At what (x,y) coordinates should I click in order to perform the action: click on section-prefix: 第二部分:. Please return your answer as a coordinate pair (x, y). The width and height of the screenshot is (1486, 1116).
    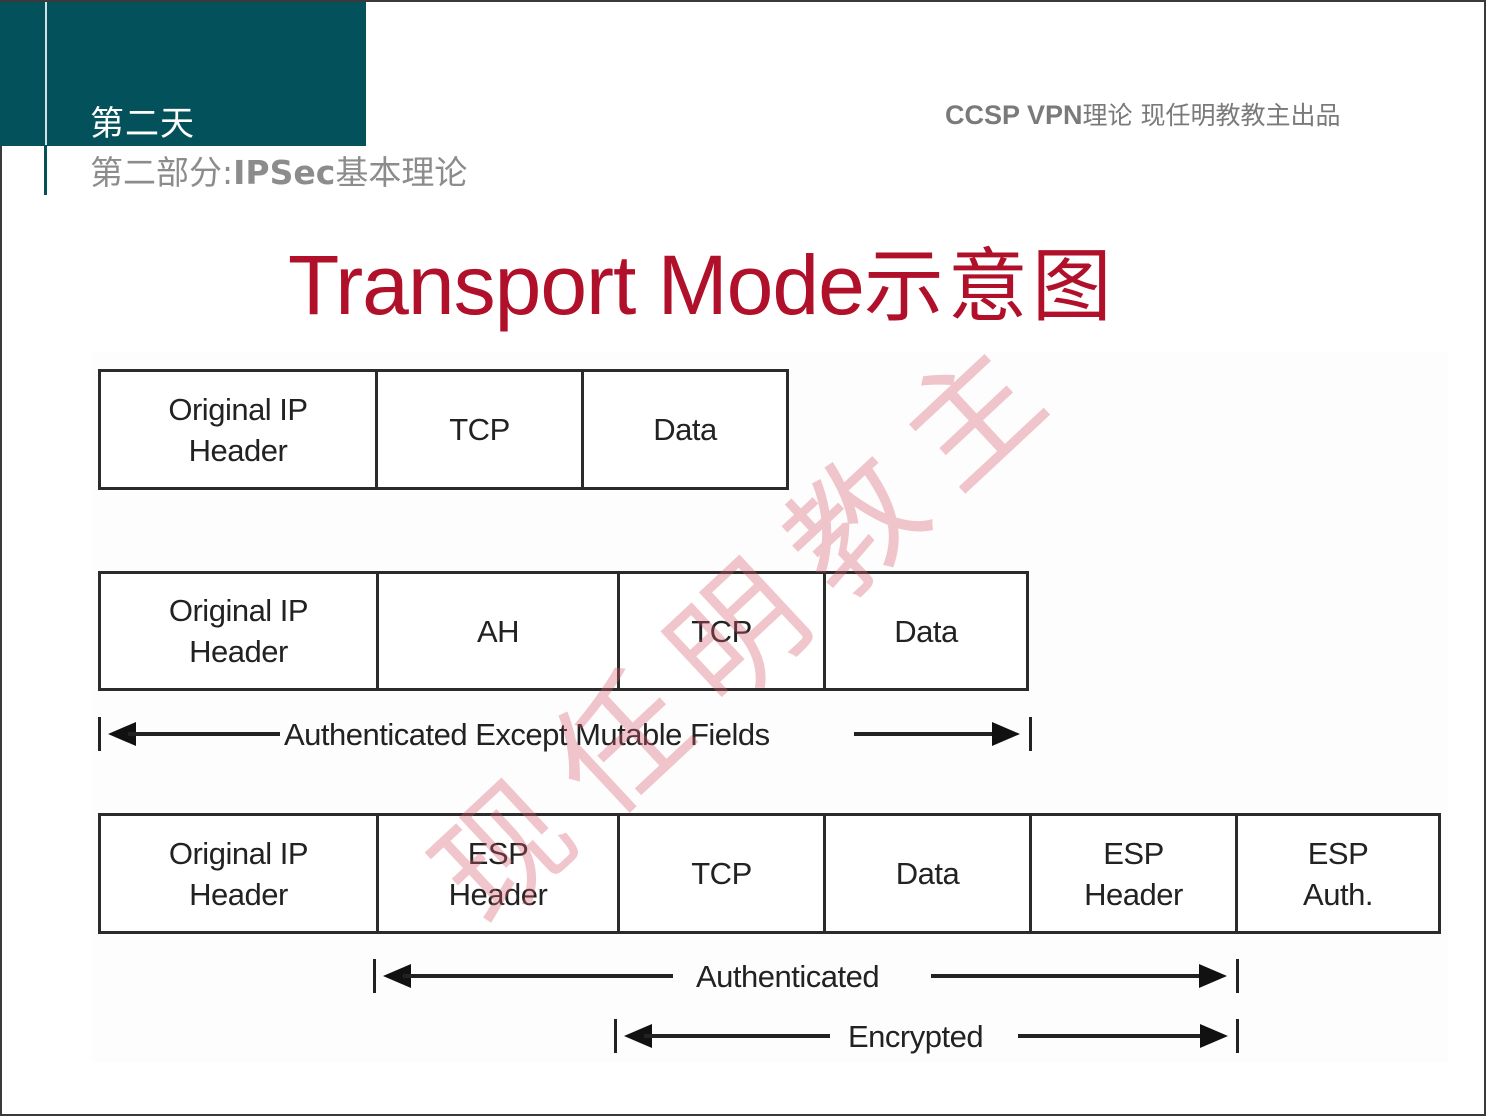
    Looking at the image, I should click on (162, 172).